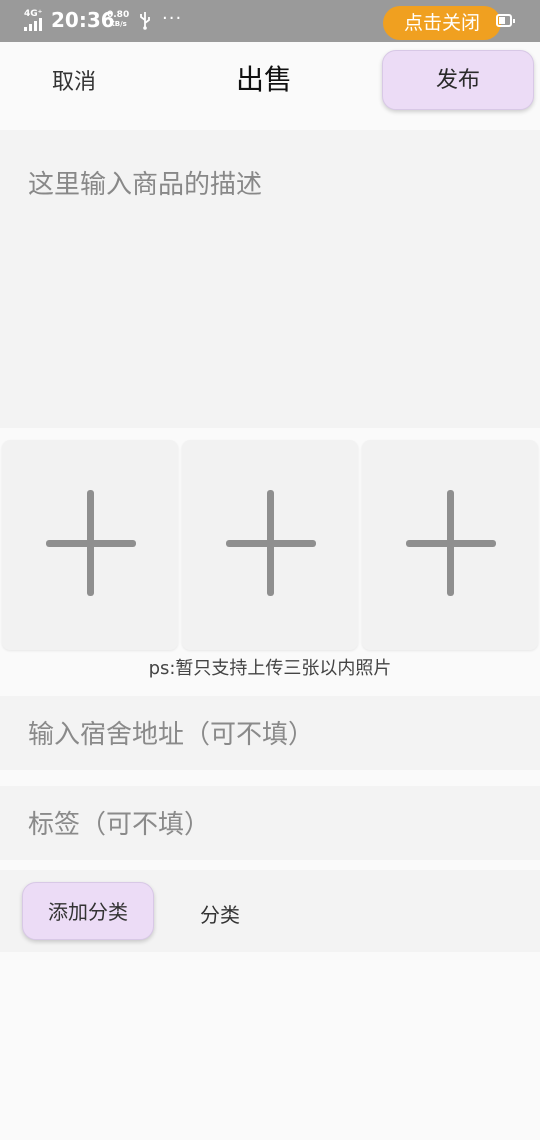 Image resolution: width=540 pixels, height=1140 pixels. Describe the element at coordinates (270, 86) in the screenshot. I see `app-header: 取消 出售 发布` at that location.